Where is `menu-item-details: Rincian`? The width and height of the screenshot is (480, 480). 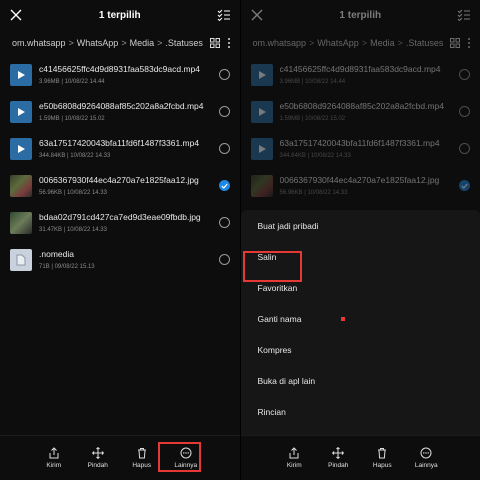
menu-item-details: Rincian is located at coordinates (360, 411).